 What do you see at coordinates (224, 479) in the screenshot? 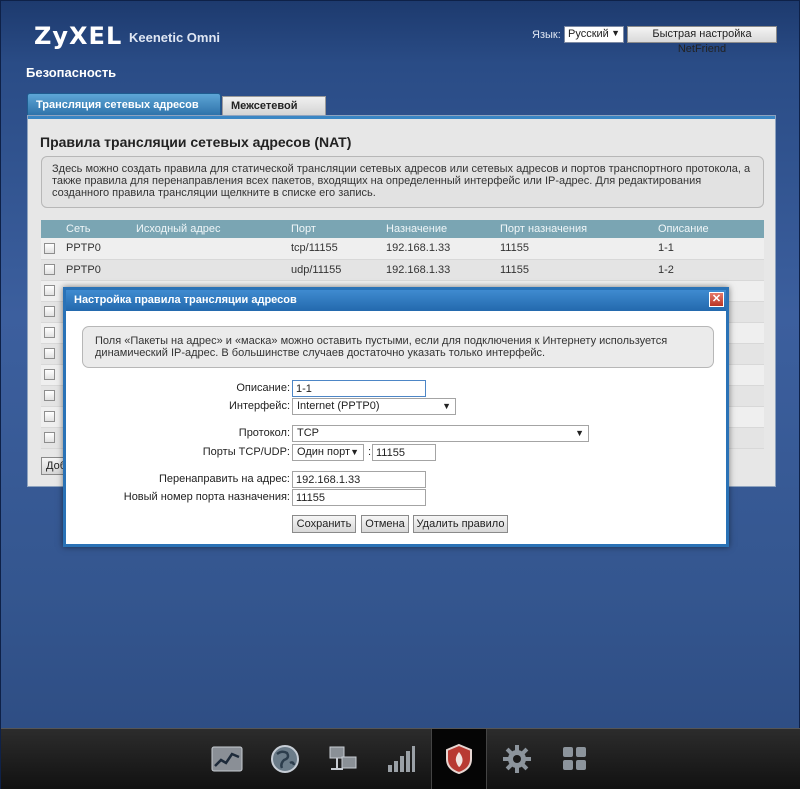
I see `redirect-label: Перенаправить на адрес:` at bounding box center [224, 479].